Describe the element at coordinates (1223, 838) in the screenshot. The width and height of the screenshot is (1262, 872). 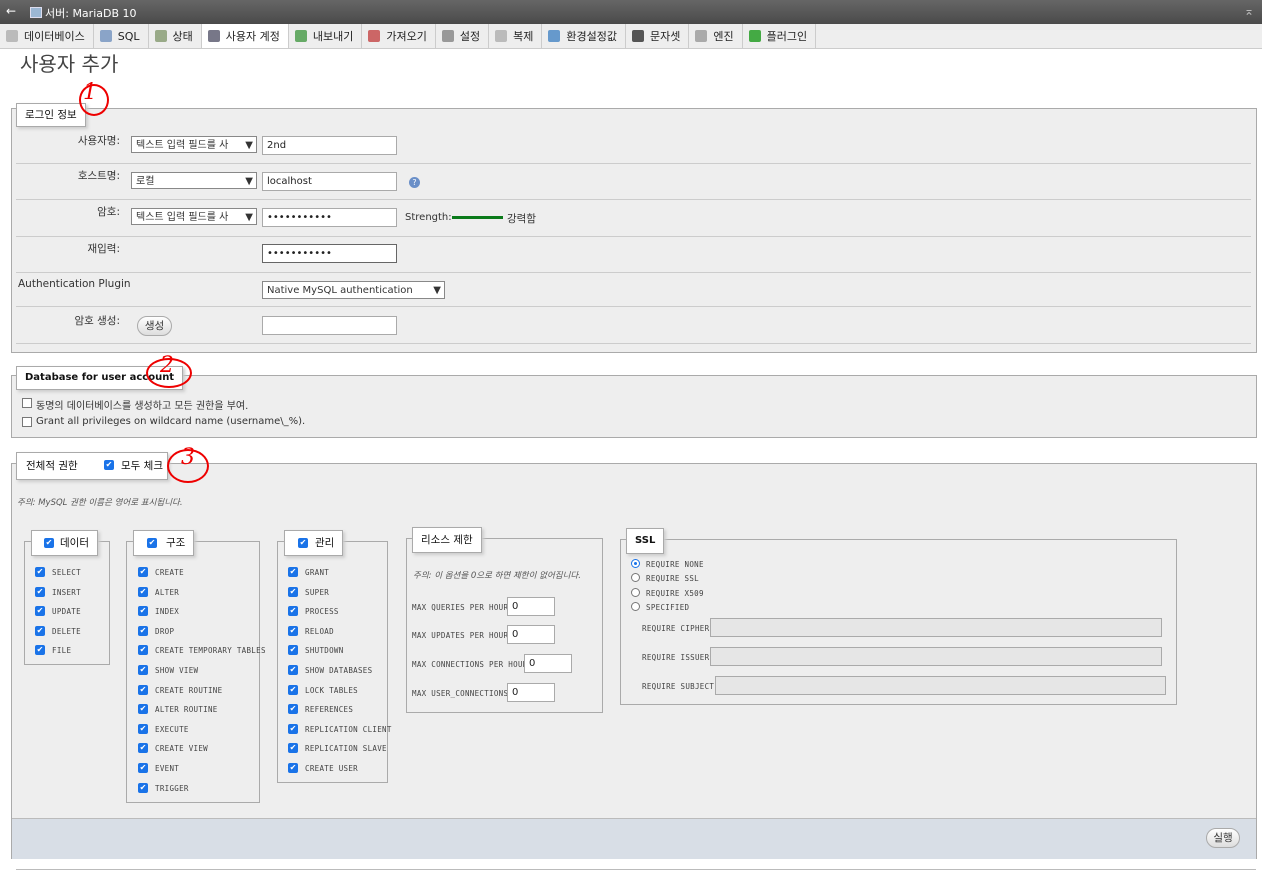
I see `submit-button: 실행` at that location.